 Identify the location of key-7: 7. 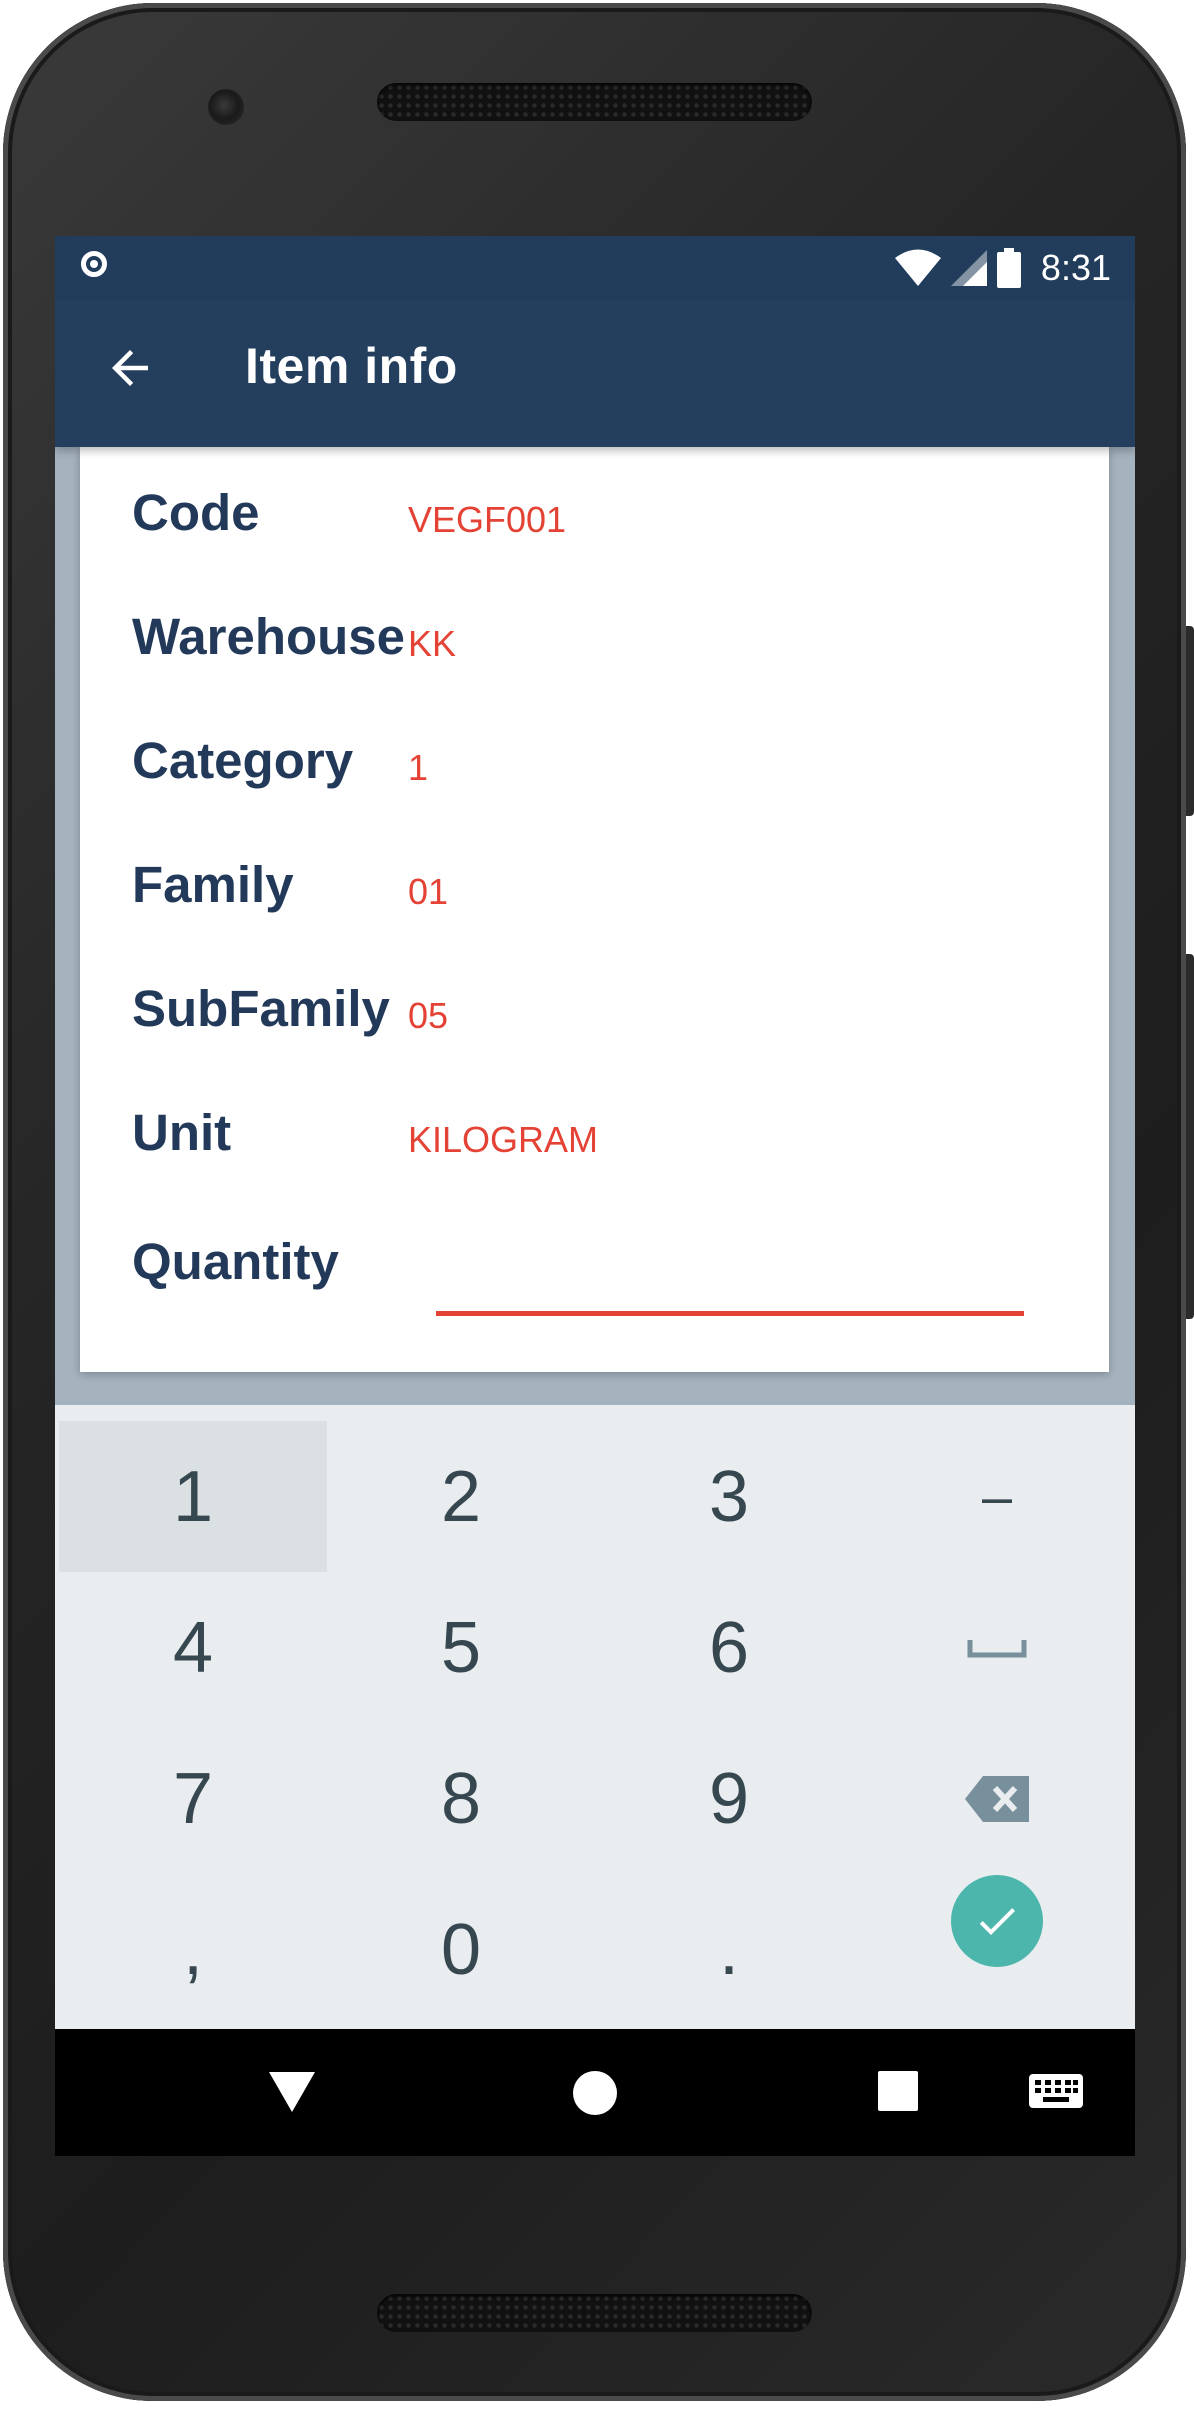
(193, 1798).